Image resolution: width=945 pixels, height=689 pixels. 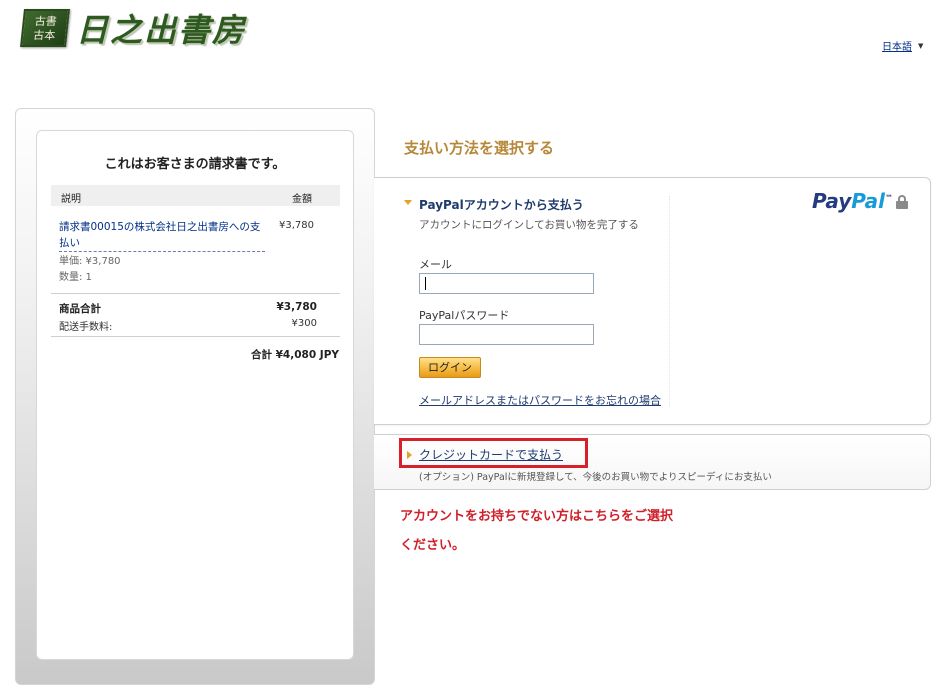 I want to click on paypal-login-subtitle: アカウントにログインしてお買い物を完了する, so click(x=529, y=225).